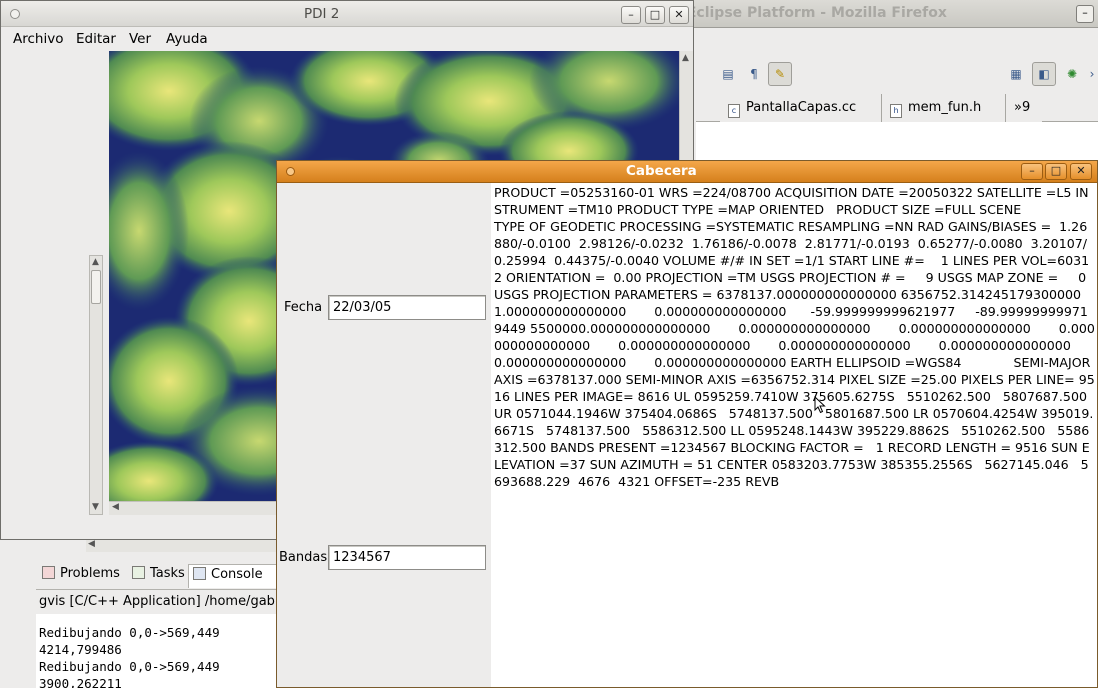  I want to click on mouse-pointer-icon, so click(820, 405).